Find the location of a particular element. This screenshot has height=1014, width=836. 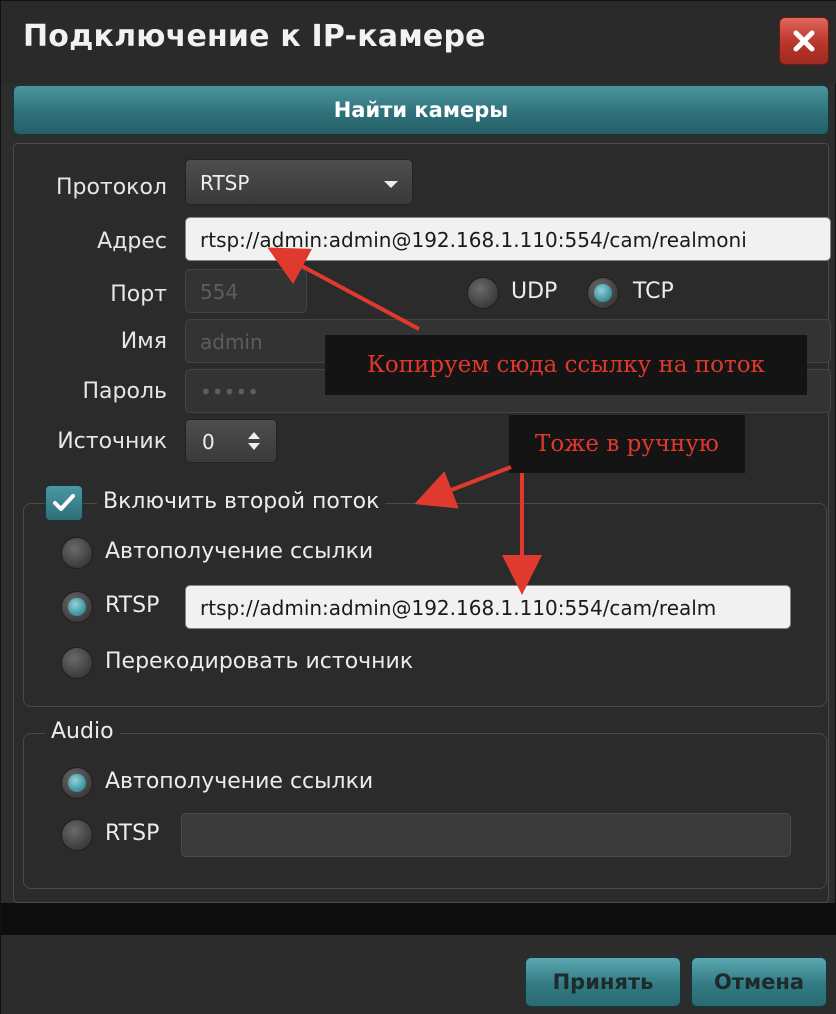

audio-rtsp-radio is located at coordinates (77, 835).